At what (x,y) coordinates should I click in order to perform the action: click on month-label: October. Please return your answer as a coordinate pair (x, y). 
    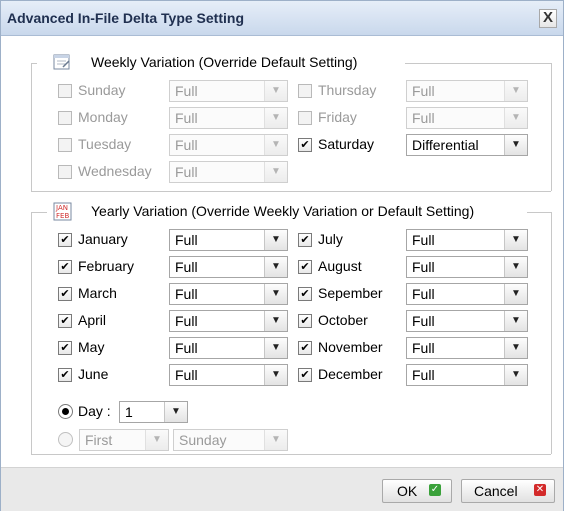
    Looking at the image, I should click on (343, 320).